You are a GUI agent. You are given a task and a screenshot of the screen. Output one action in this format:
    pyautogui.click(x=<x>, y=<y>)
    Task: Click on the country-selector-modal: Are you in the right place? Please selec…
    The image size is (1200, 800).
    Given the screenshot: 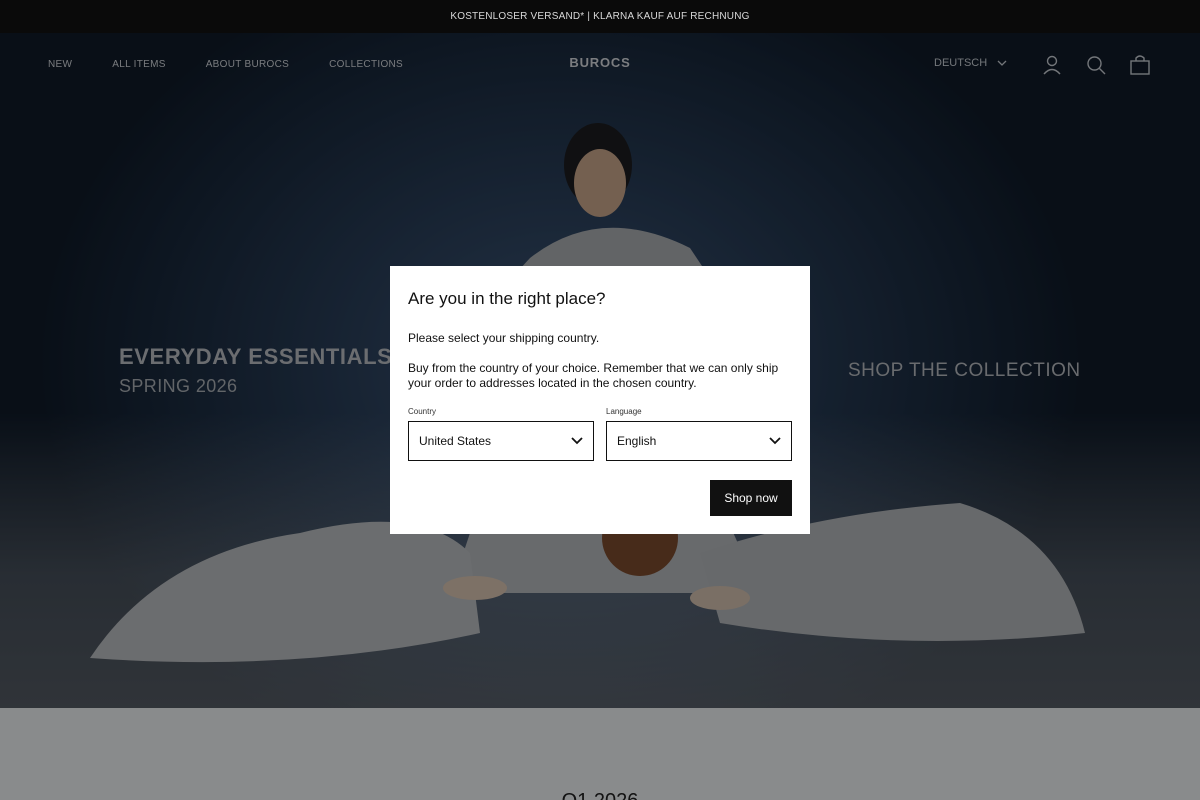 What is the action you would take?
    pyautogui.click(x=600, y=400)
    